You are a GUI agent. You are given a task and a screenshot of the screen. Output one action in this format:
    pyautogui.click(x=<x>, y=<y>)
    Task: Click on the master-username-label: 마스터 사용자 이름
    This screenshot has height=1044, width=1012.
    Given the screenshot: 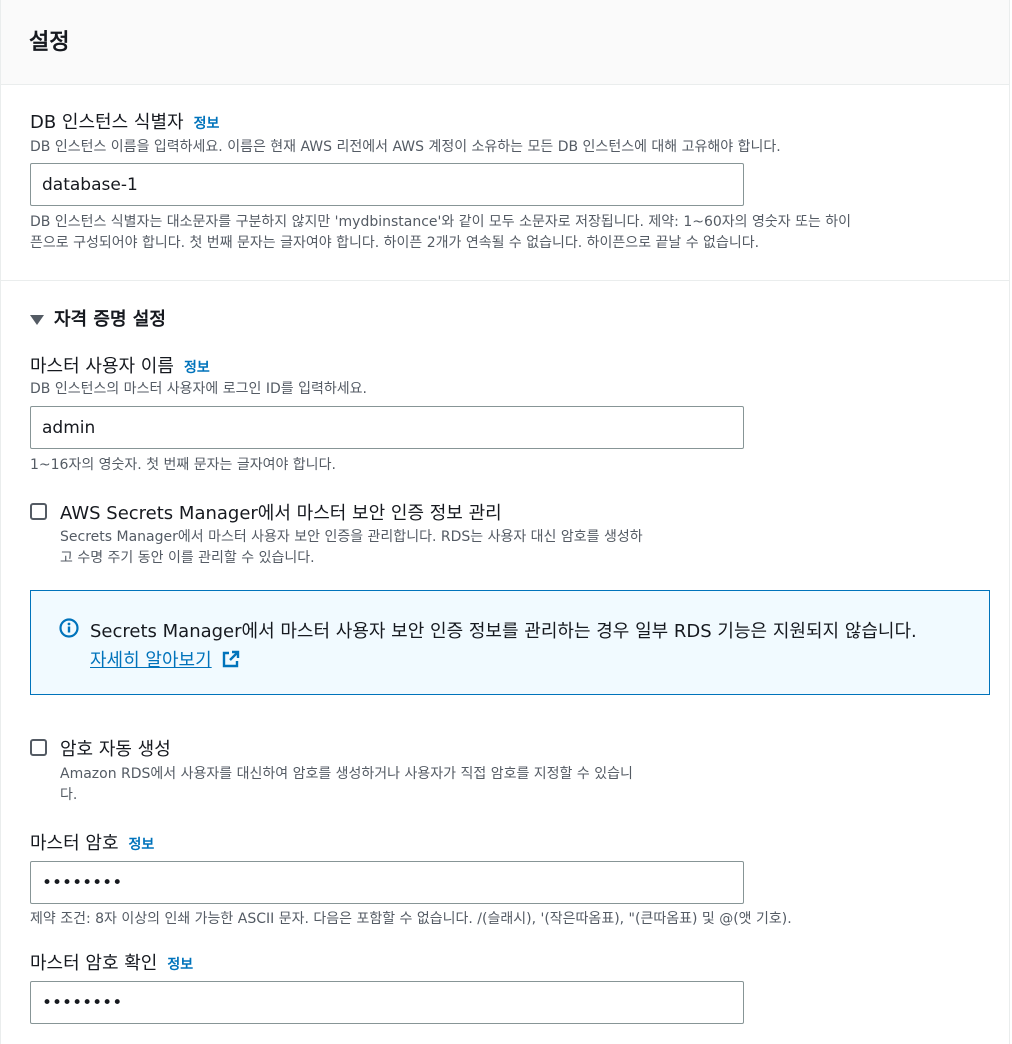 What is the action you would take?
    pyautogui.click(x=102, y=366)
    